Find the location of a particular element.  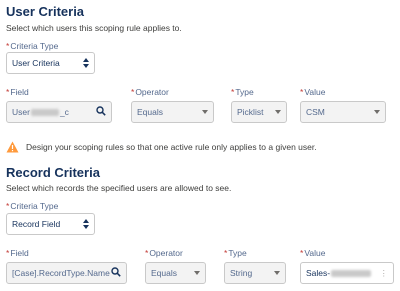

user-value-value: CSM is located at coordinates (315, 112).